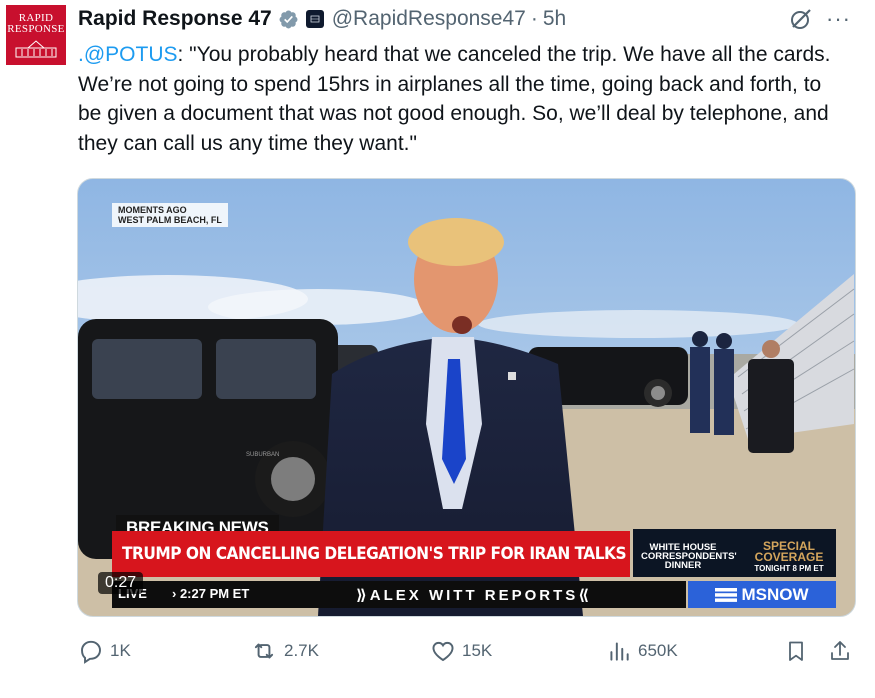  I want to click on repost-count: 2.7K, so click(301, 650).